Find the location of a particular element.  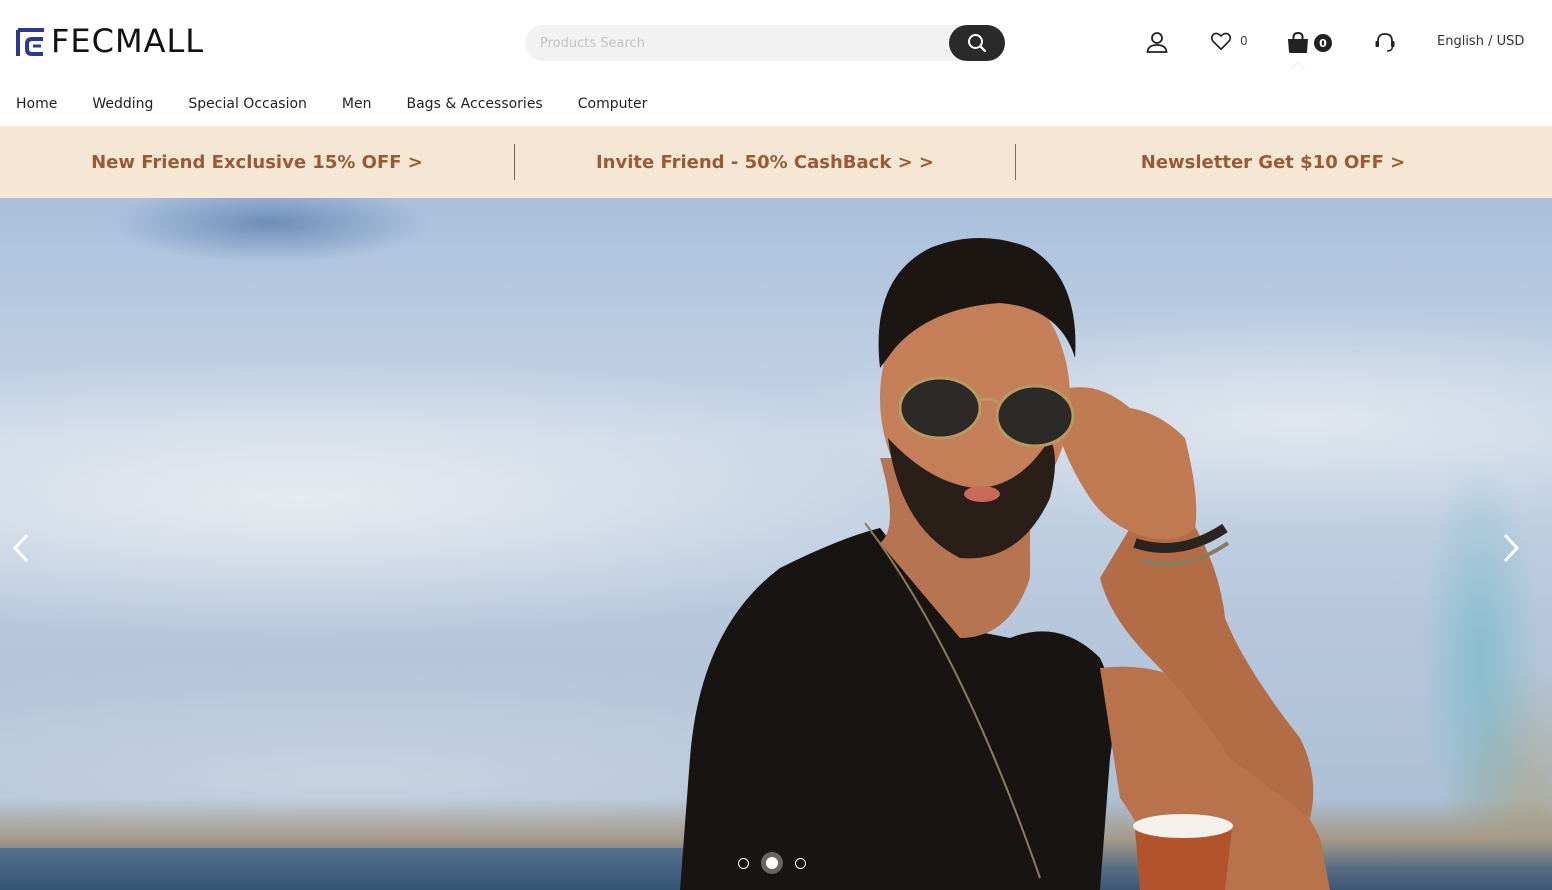

headset-icon is located at coordinates (1385, 42).